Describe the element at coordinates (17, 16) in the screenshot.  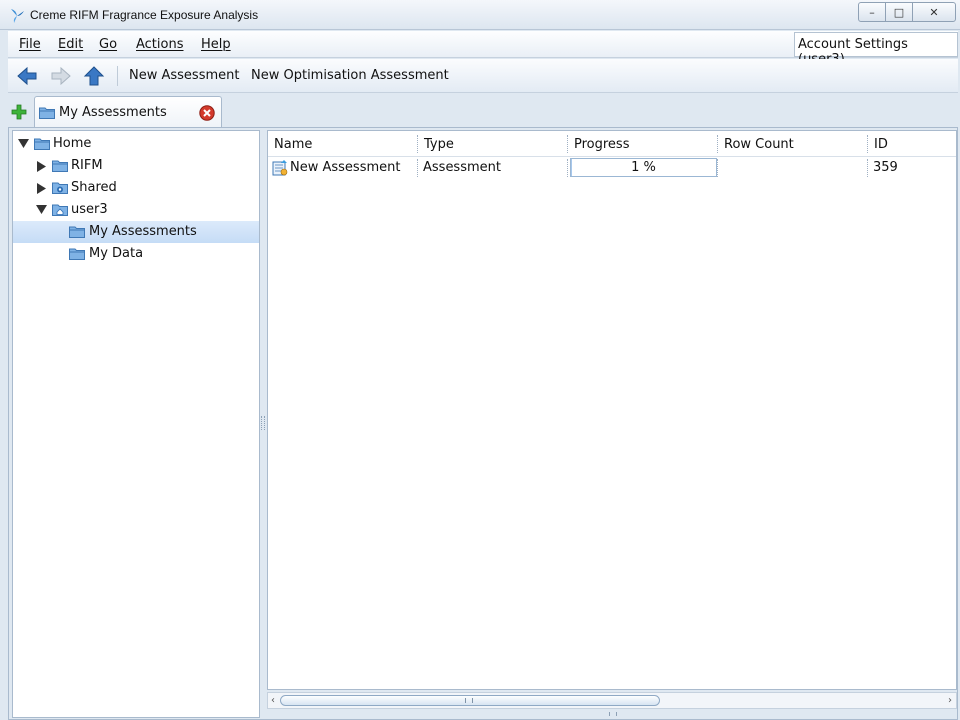
I see `app-logo-icon` at that location.